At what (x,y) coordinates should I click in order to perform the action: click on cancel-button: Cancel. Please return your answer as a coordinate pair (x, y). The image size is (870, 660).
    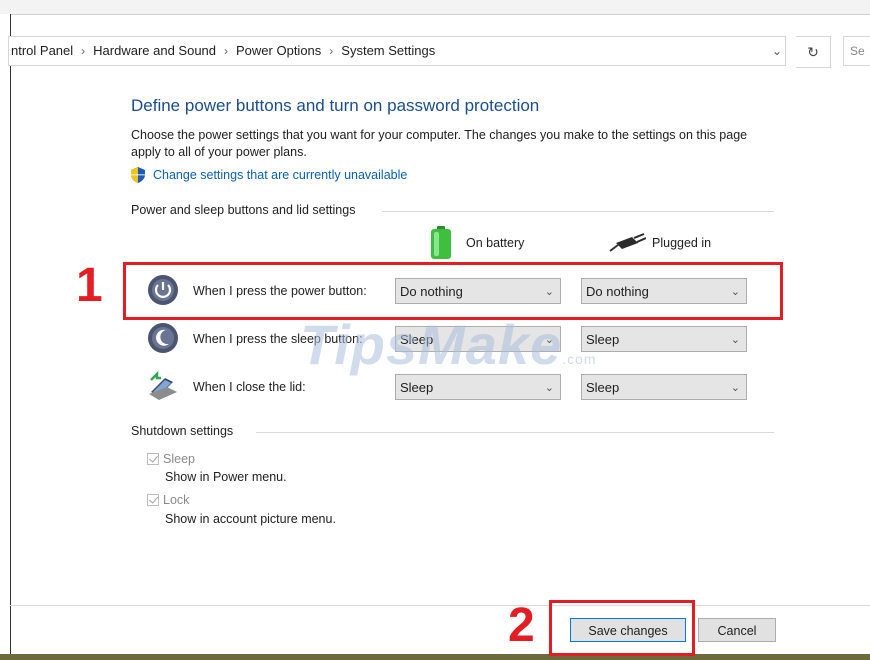
    Looking at the image, I should click on (737, 630).